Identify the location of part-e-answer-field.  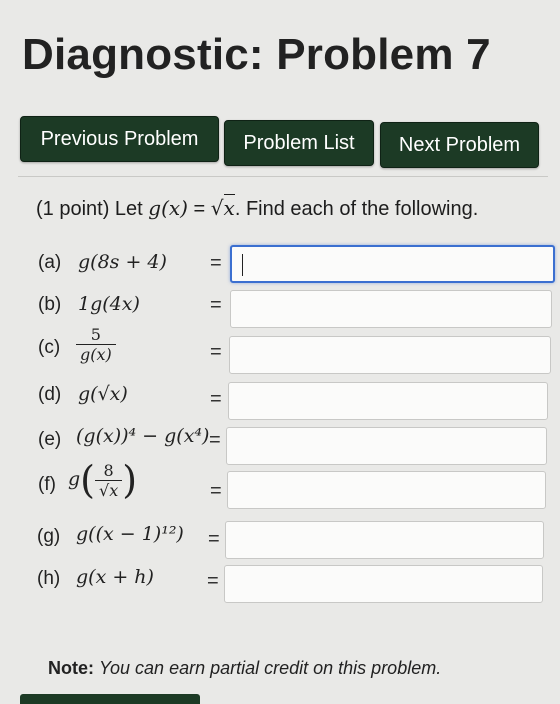
(386, 446).